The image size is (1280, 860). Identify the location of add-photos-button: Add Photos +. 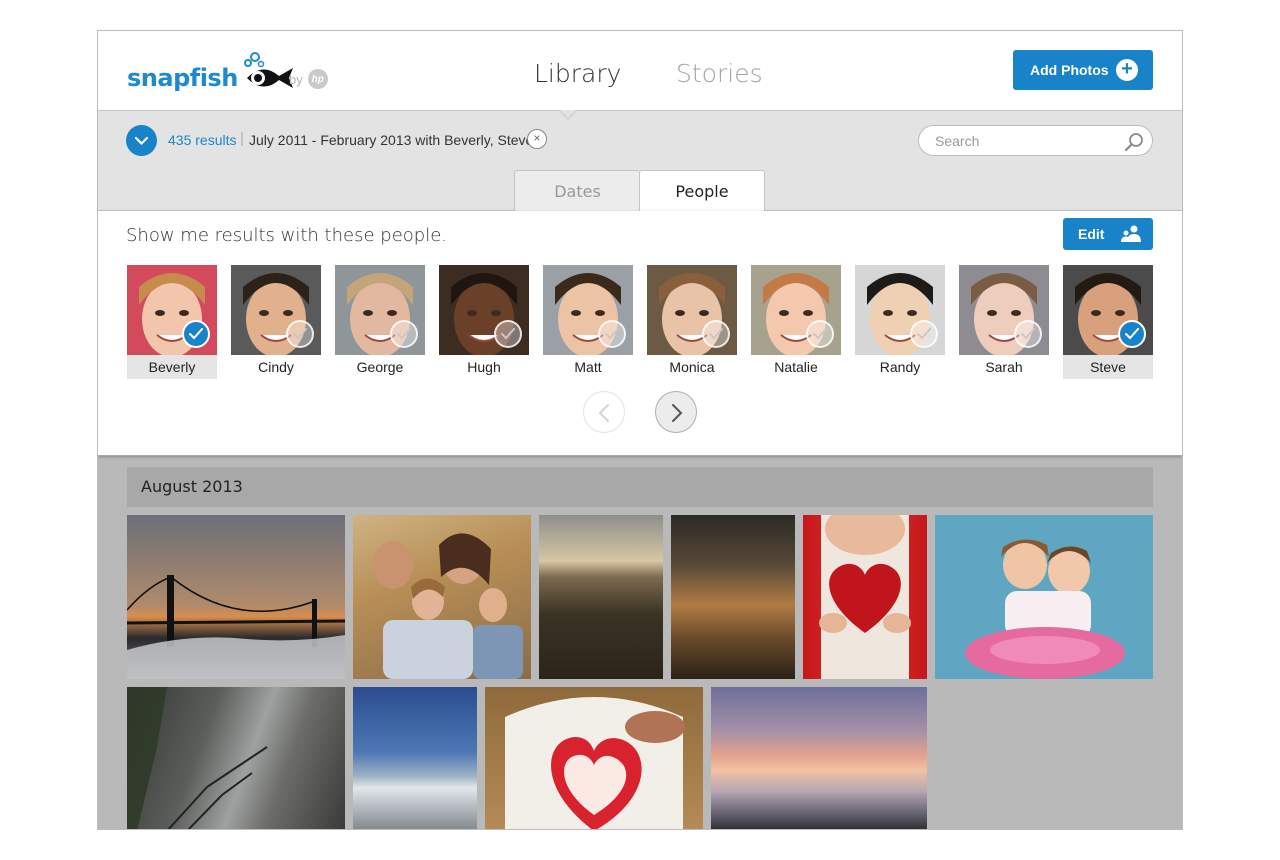
(1083, 70).